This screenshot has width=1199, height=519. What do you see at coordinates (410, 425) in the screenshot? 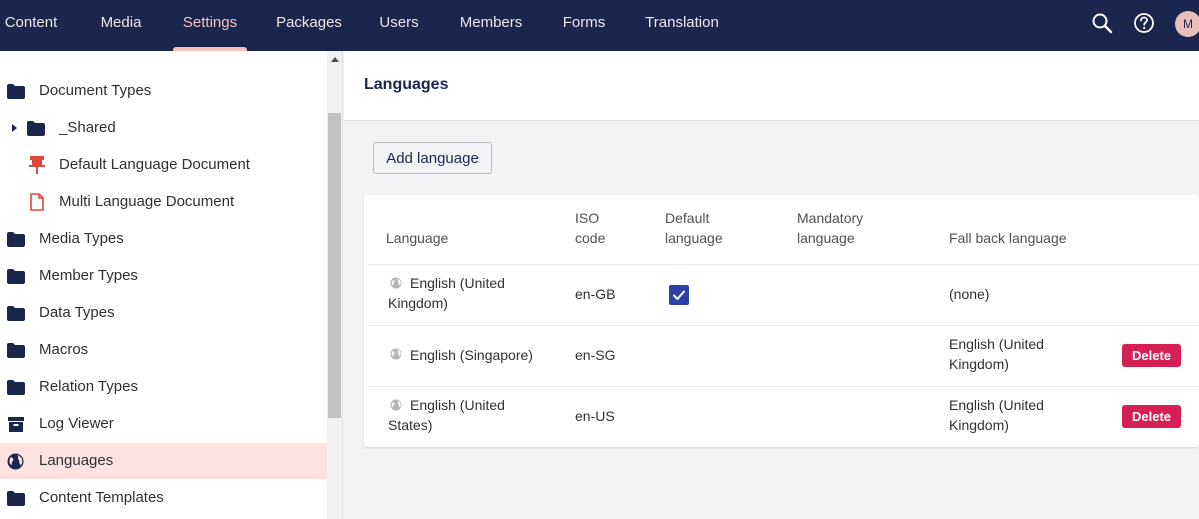
I see `language-name-line-2: States)` at bounding box center [410, 425].